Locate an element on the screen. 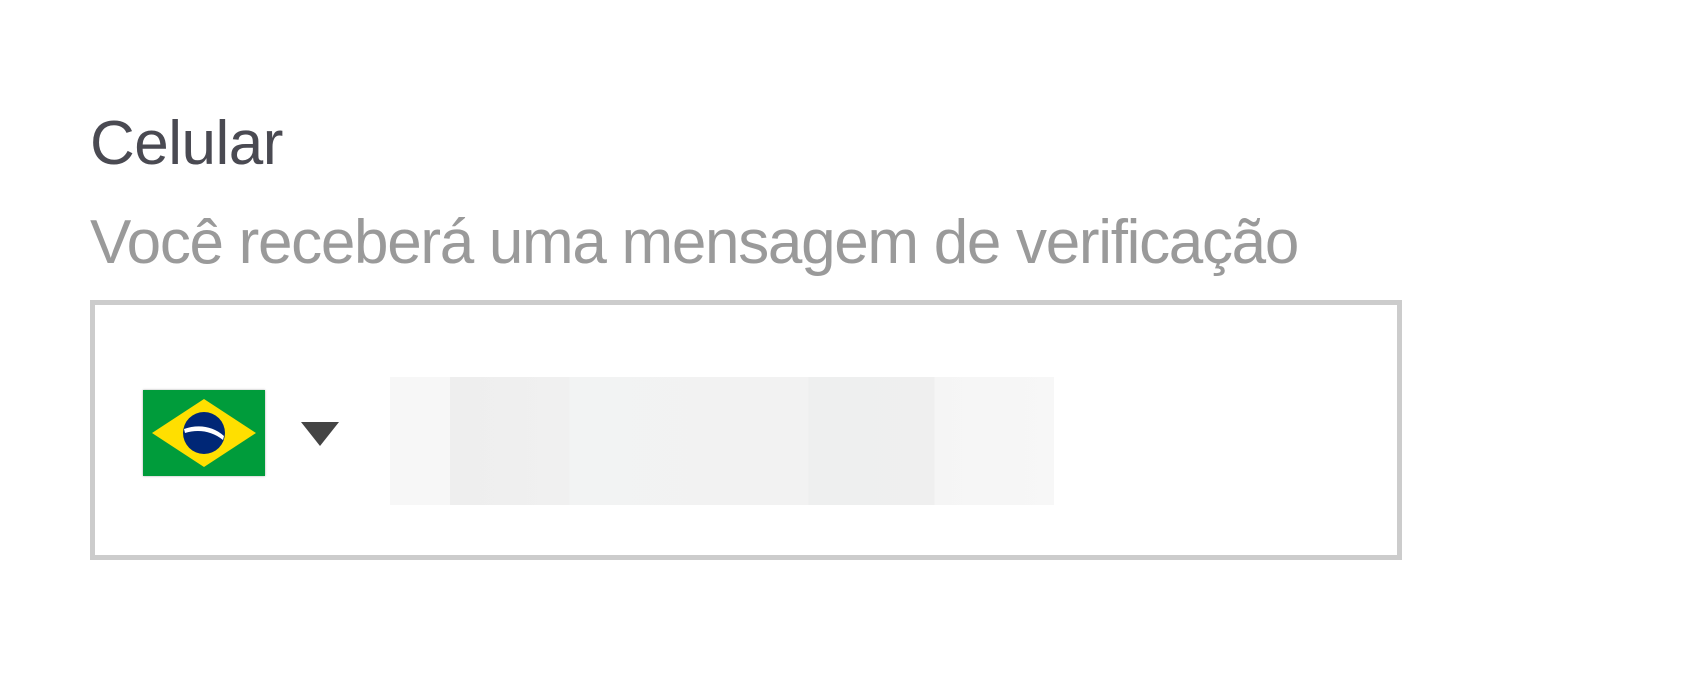  country-code-dropdown is located at coordinates (243, 434).